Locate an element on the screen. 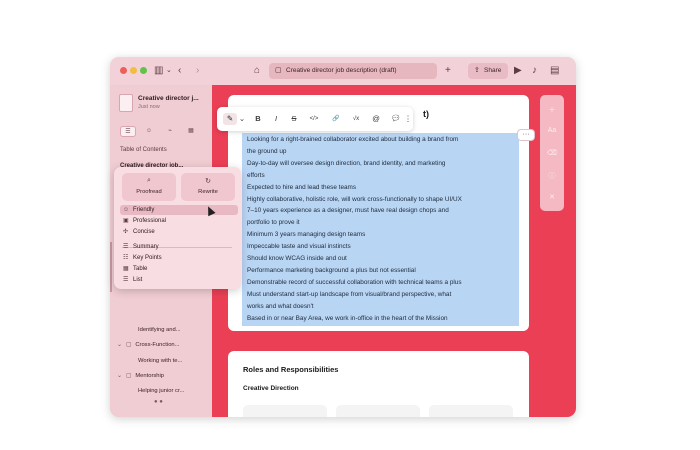 Image resolution: width=700 pixels, height=450 pixels. document-thumbnail is located at coordinates (126, 103).